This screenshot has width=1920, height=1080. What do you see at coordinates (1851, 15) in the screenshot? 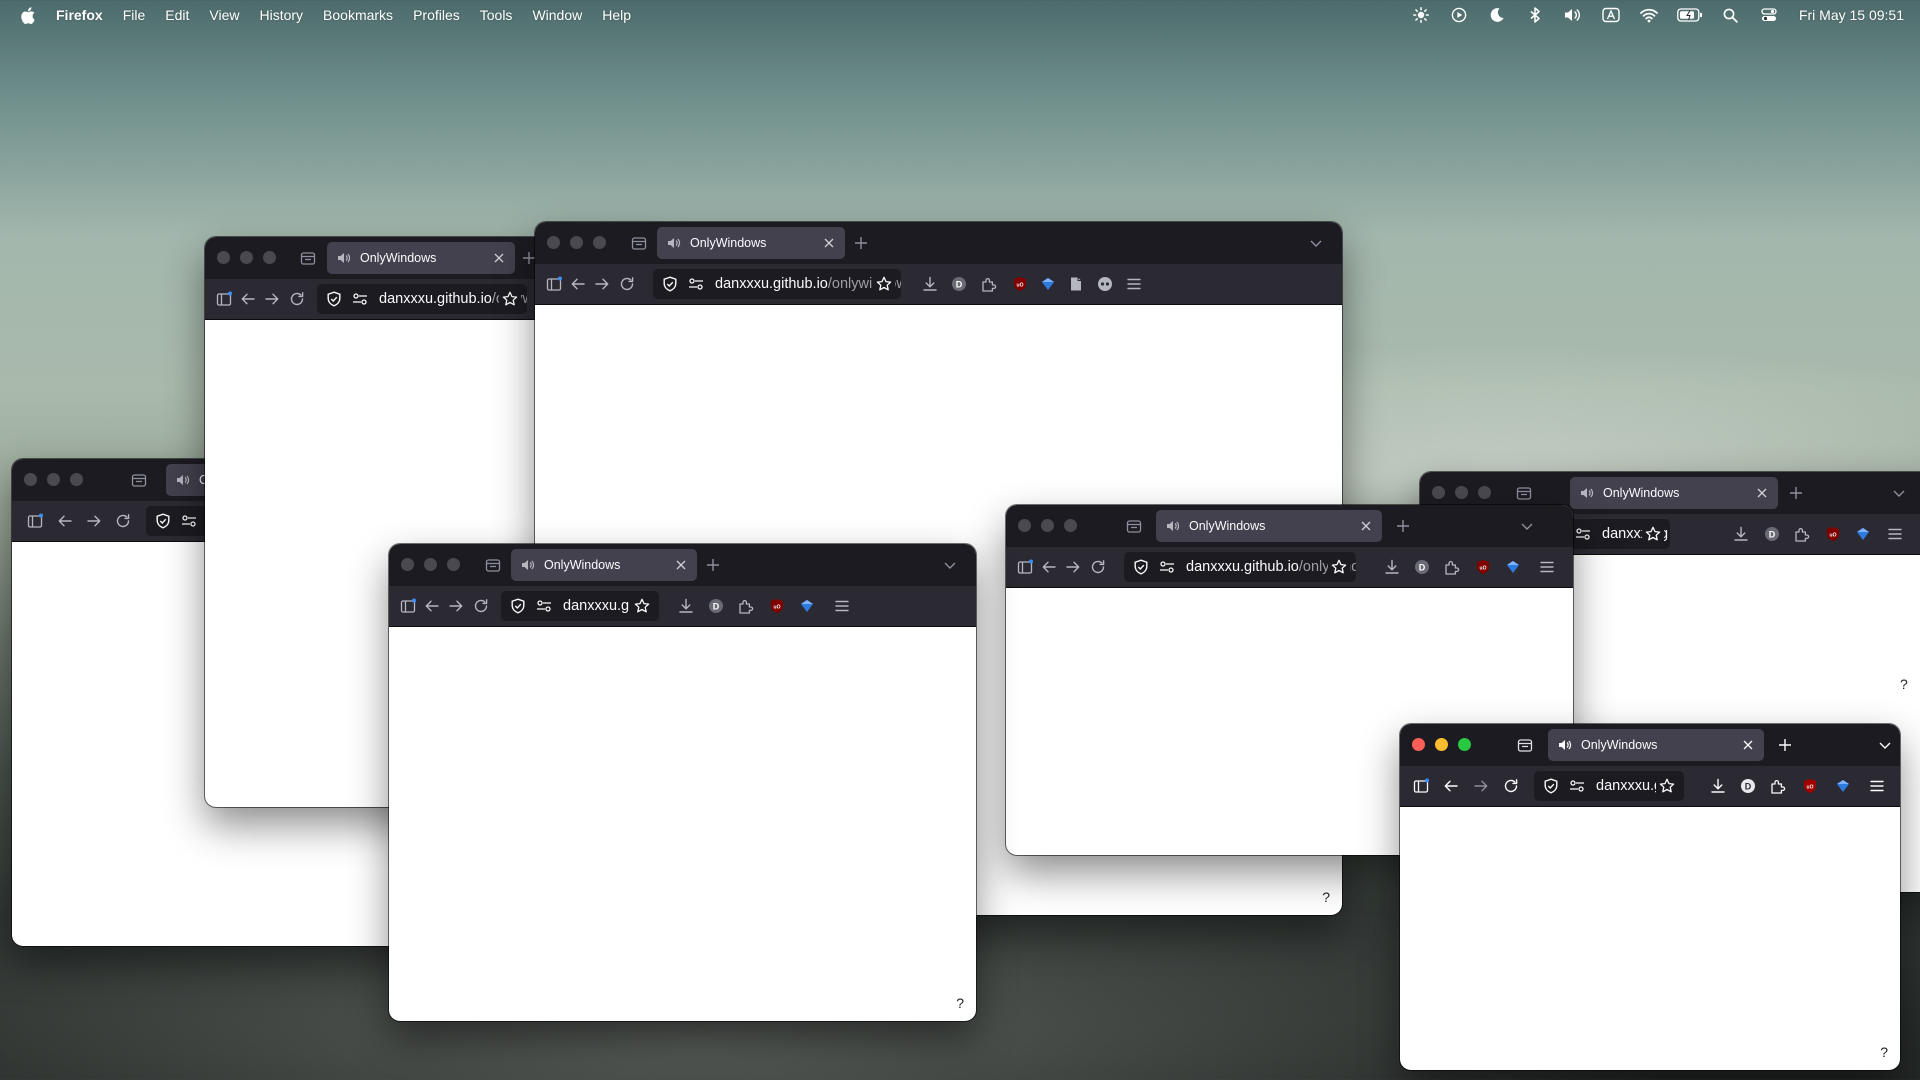
I see `menubar-clock: Fri May 15 09:51` at bounding box center [1851, 15].